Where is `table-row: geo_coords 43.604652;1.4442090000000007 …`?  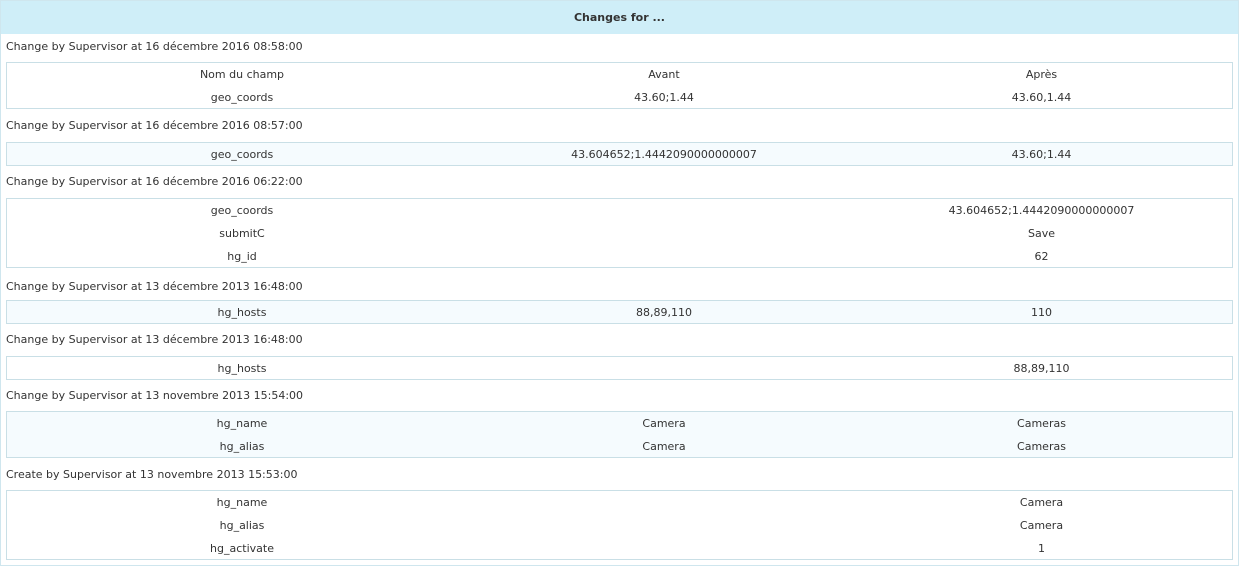 table-row: geo_coords 43.604652;1.4442090000000007 … is located at coordinates (619, 154).